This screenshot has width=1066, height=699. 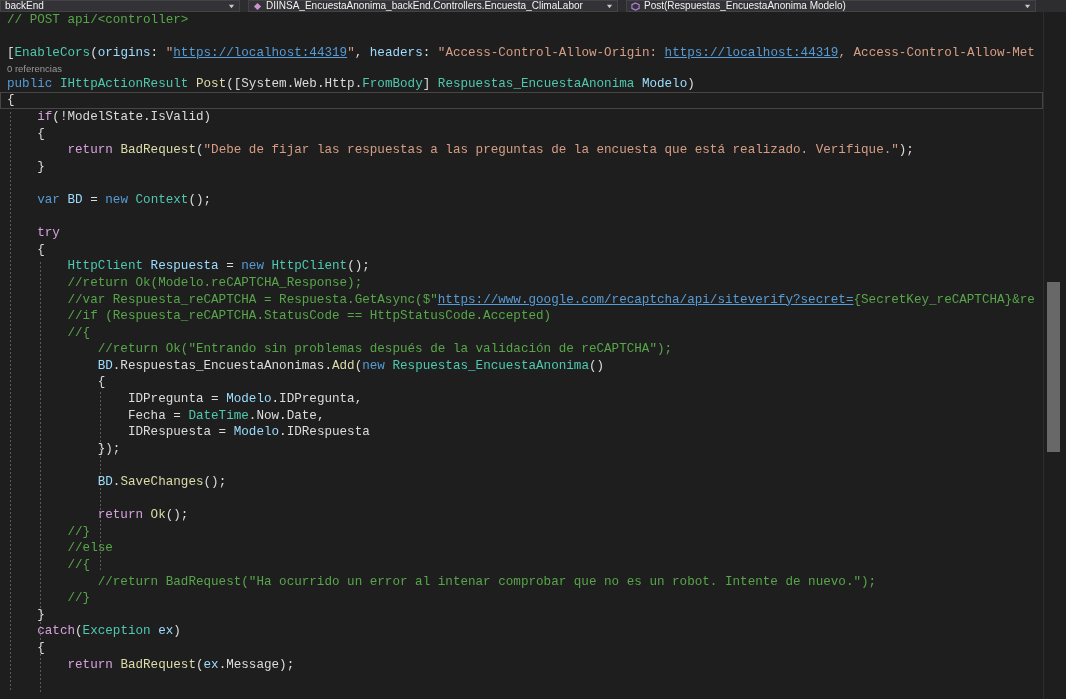 I want to click on code-line: HttpClient Respuesta = new HttpClient();, so click(x=218, y=266).